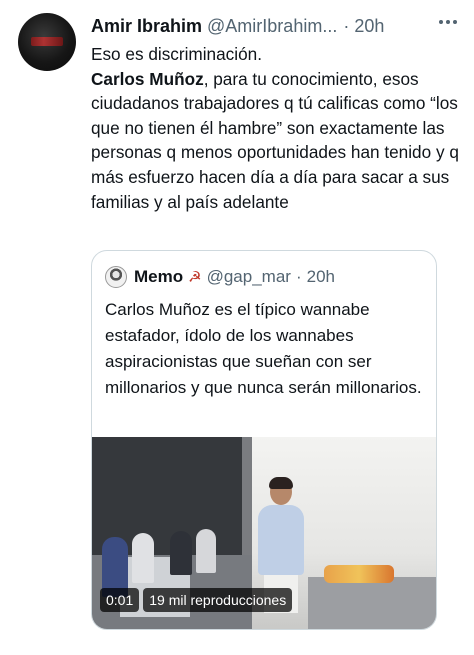 Image resolution: width=474 pixels, height=655 pixels. I want to click on tweet-timestamp: 20h, so click(369, 26).